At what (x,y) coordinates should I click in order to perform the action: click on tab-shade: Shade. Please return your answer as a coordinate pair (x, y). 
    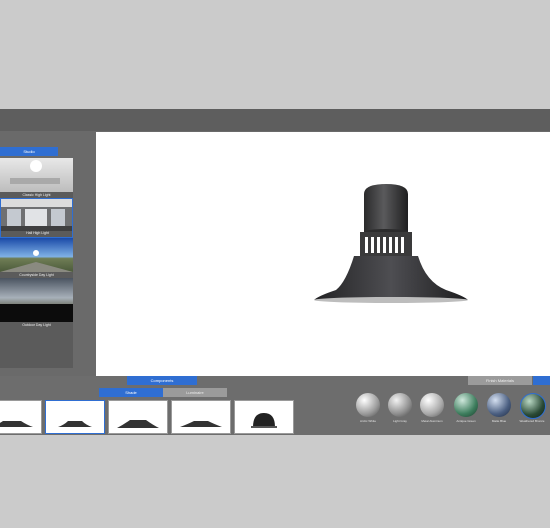
    Looking at the image, I should click on (131, 392).